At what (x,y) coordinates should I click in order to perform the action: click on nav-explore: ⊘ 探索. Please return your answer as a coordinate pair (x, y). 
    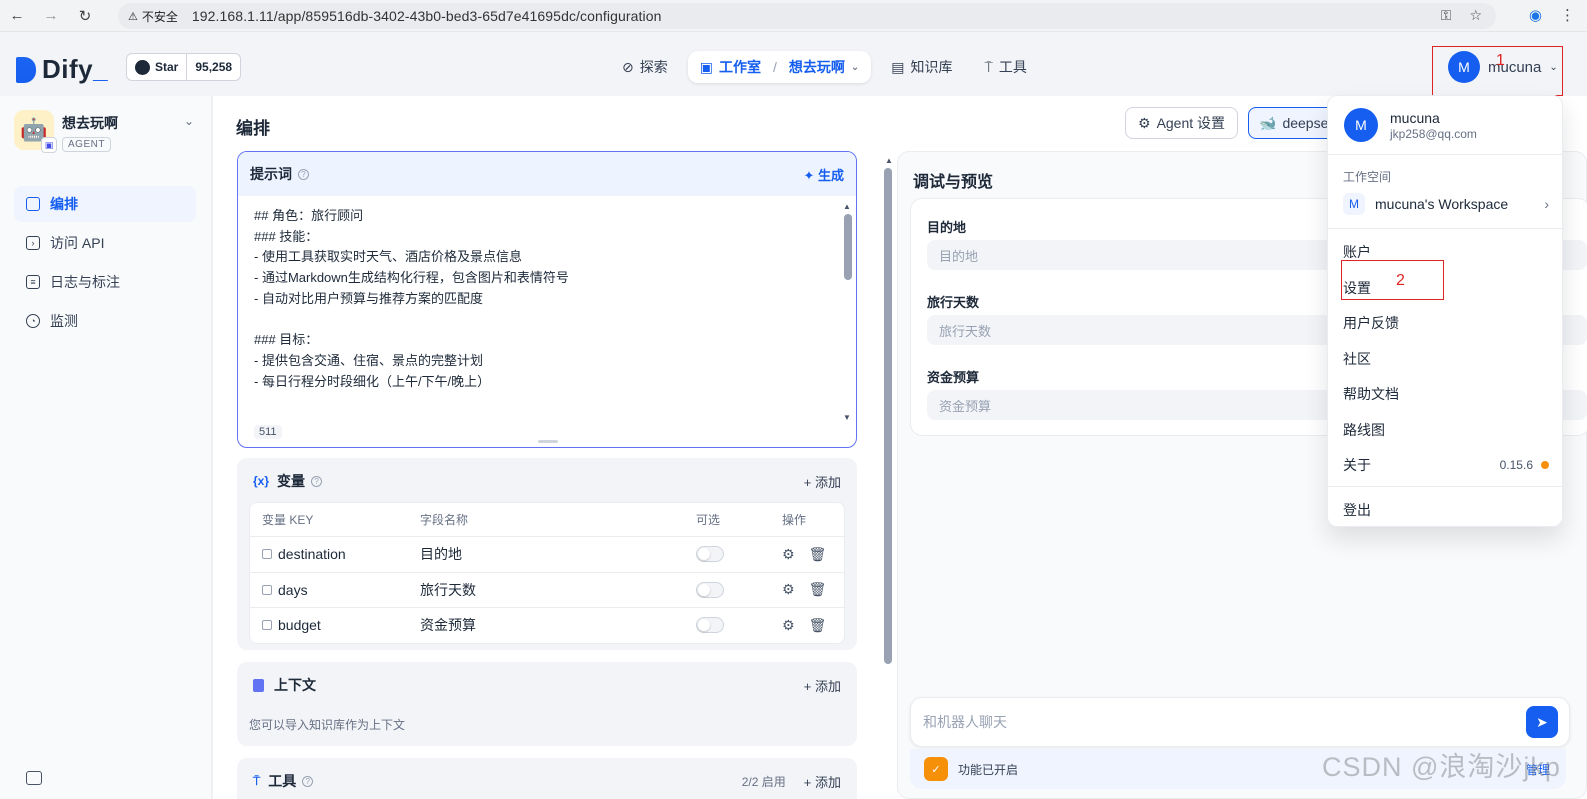
    Looking at the image, I should click on (645, 67).